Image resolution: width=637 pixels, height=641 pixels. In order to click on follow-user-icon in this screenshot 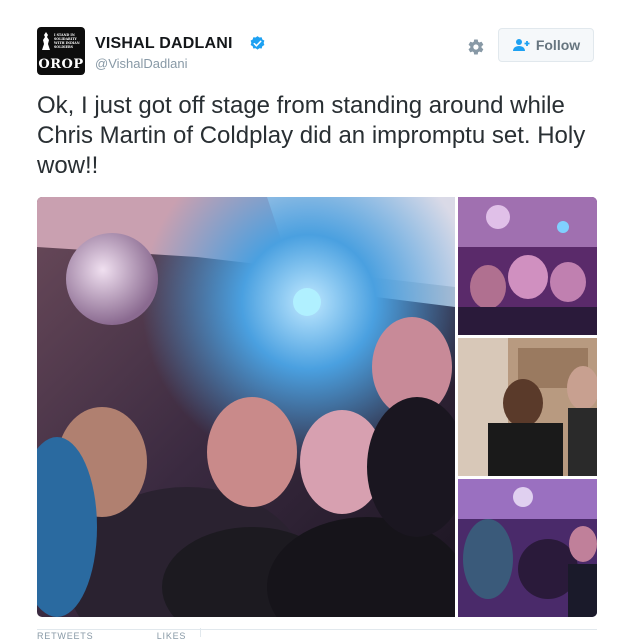, I will do `click(521, 45)`.